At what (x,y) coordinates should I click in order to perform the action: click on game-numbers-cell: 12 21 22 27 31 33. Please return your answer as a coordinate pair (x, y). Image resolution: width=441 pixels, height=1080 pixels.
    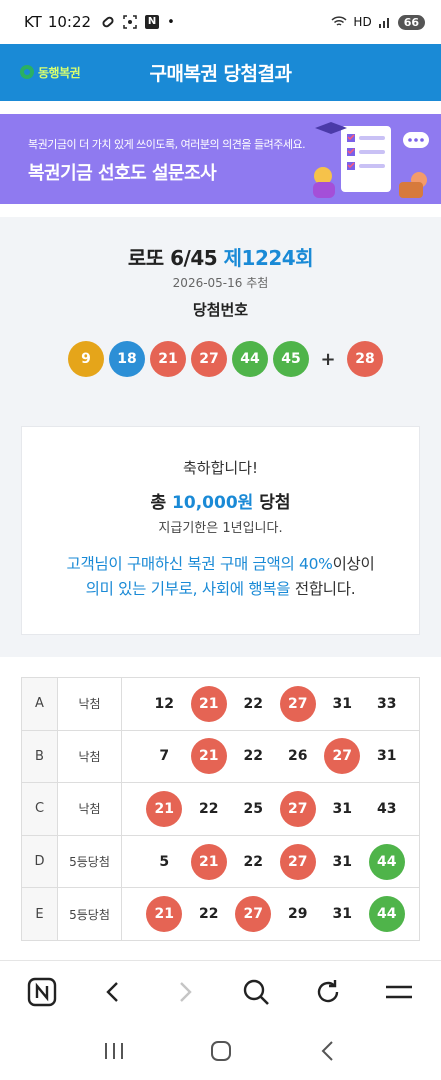
    Looking at the image, I should click on (270, 704).